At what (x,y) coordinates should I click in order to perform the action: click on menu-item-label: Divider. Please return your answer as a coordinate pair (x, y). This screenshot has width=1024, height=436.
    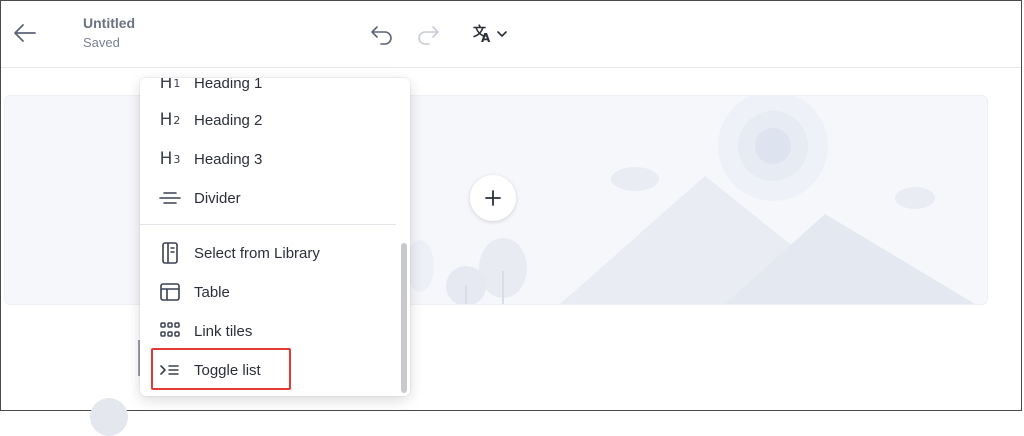
    Looking at the image, I should click on (217, 198).